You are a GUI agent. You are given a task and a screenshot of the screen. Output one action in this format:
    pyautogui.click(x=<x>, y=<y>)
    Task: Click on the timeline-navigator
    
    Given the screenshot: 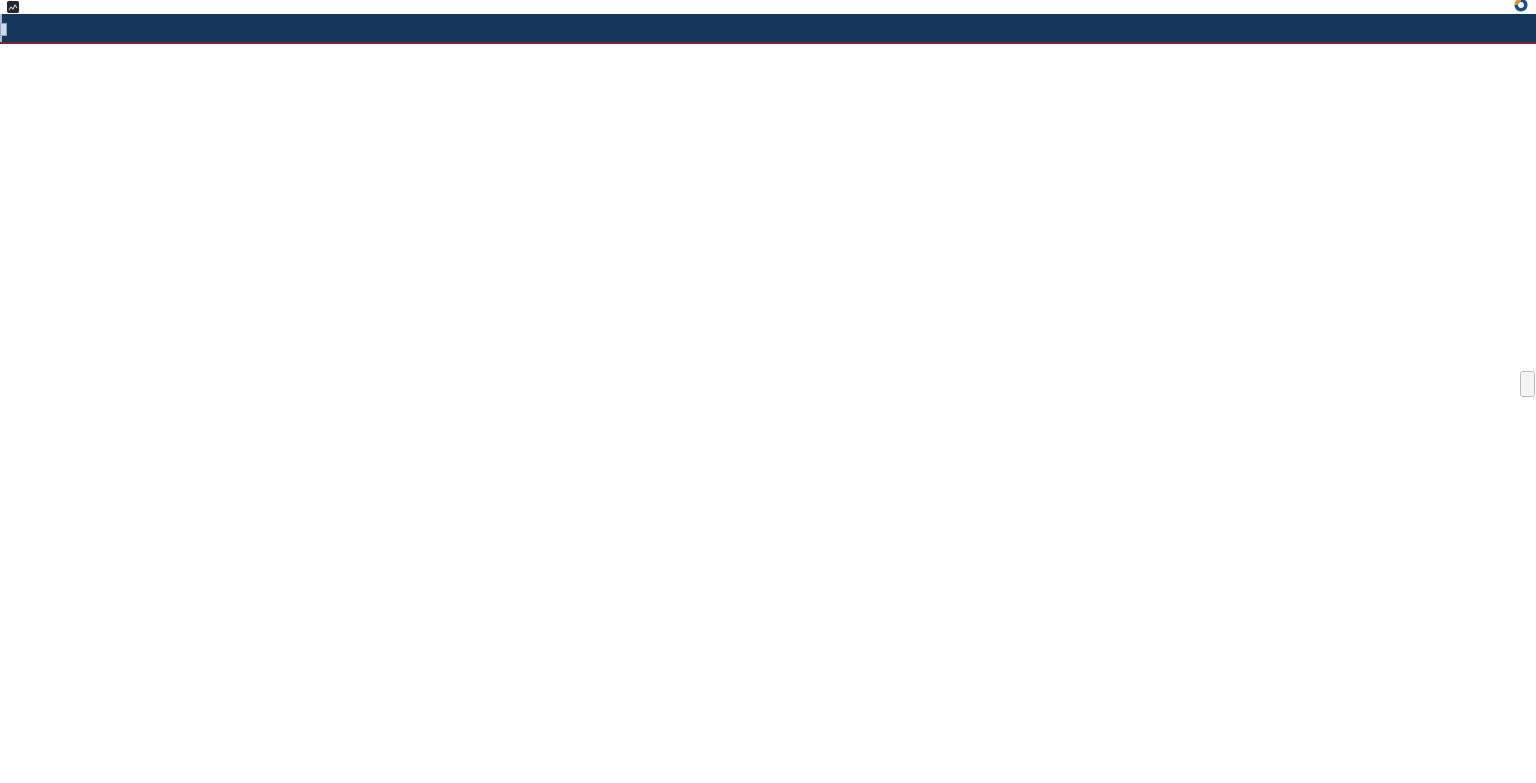 What is the action you would take?
    pyautogui.click(x=768, y=29)
    